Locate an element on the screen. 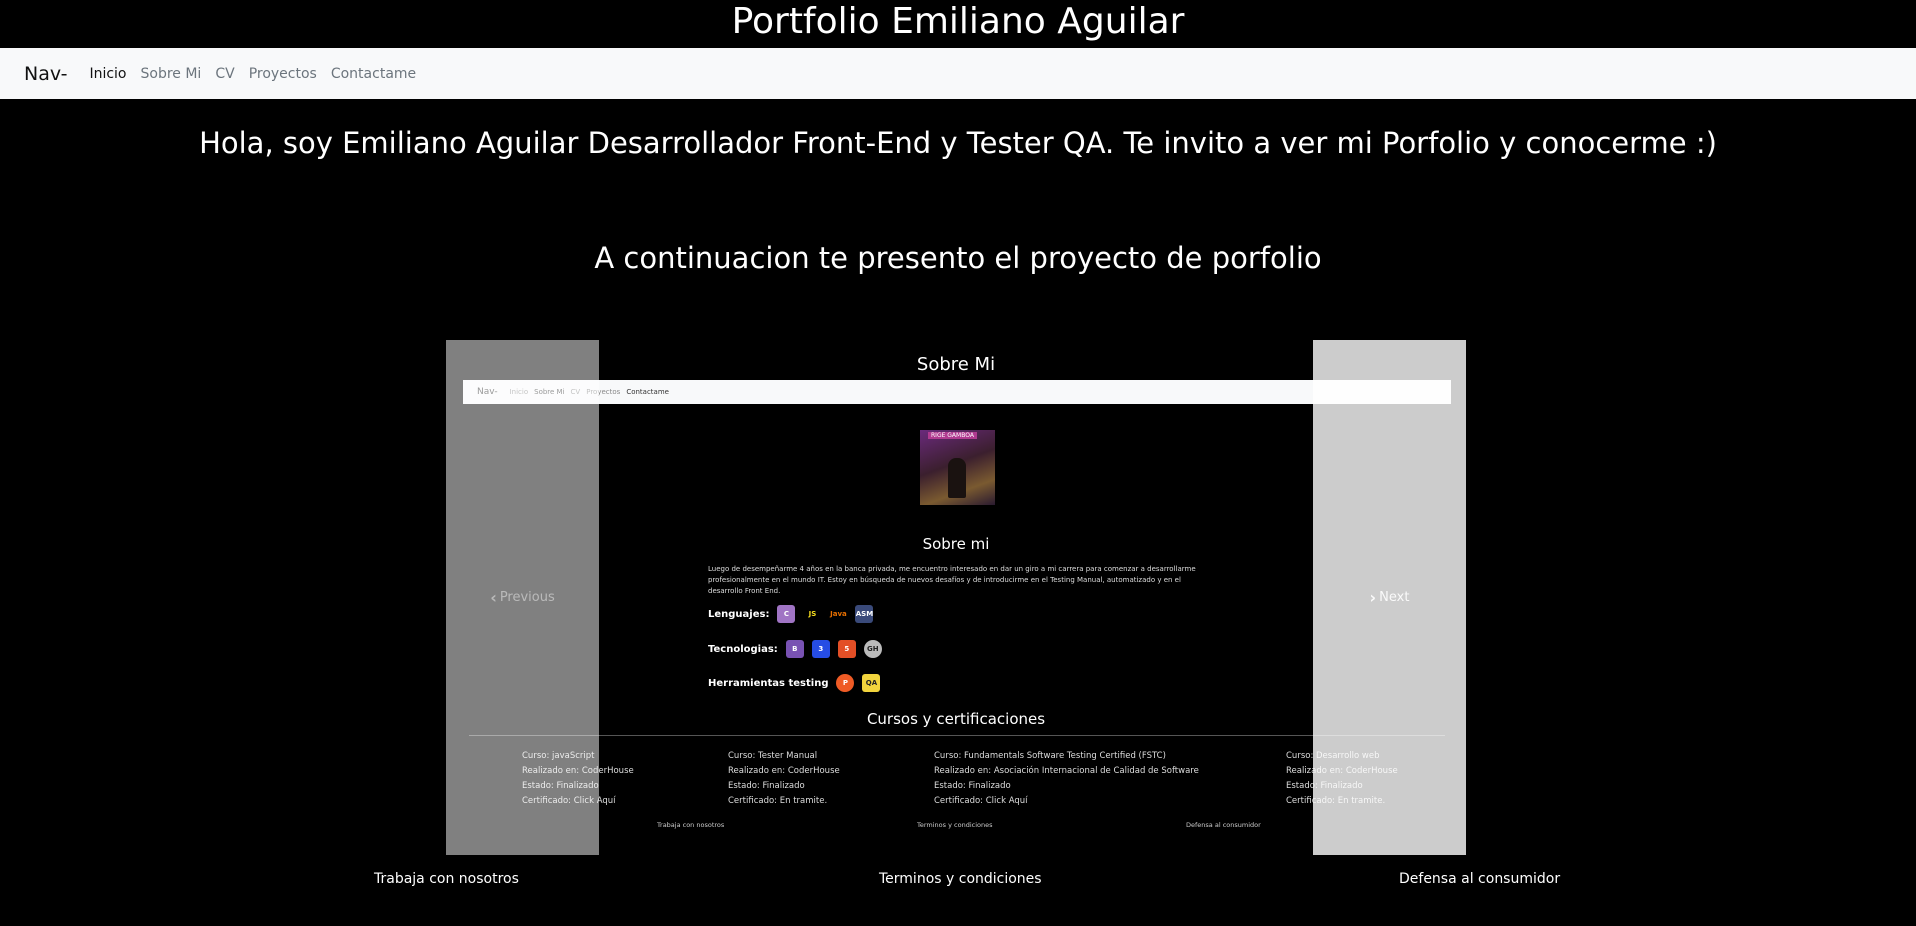 Image resolution: width=1916 pixels, height=926 pixels. course-certificate: Certificado: En tramite. is located at coordinates (778, 801).